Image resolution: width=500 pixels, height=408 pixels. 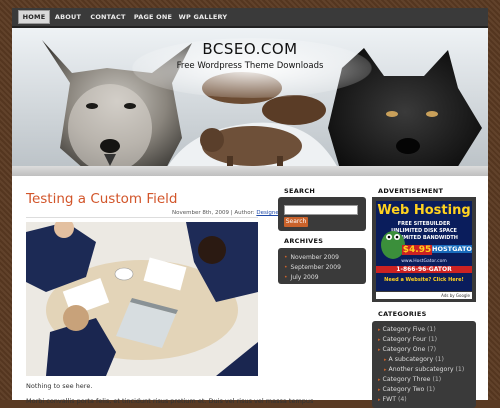 What do you see at coordinates (296, 222) in the screenshot?
I see `search-button: Search` at bounding box center [296, 222].